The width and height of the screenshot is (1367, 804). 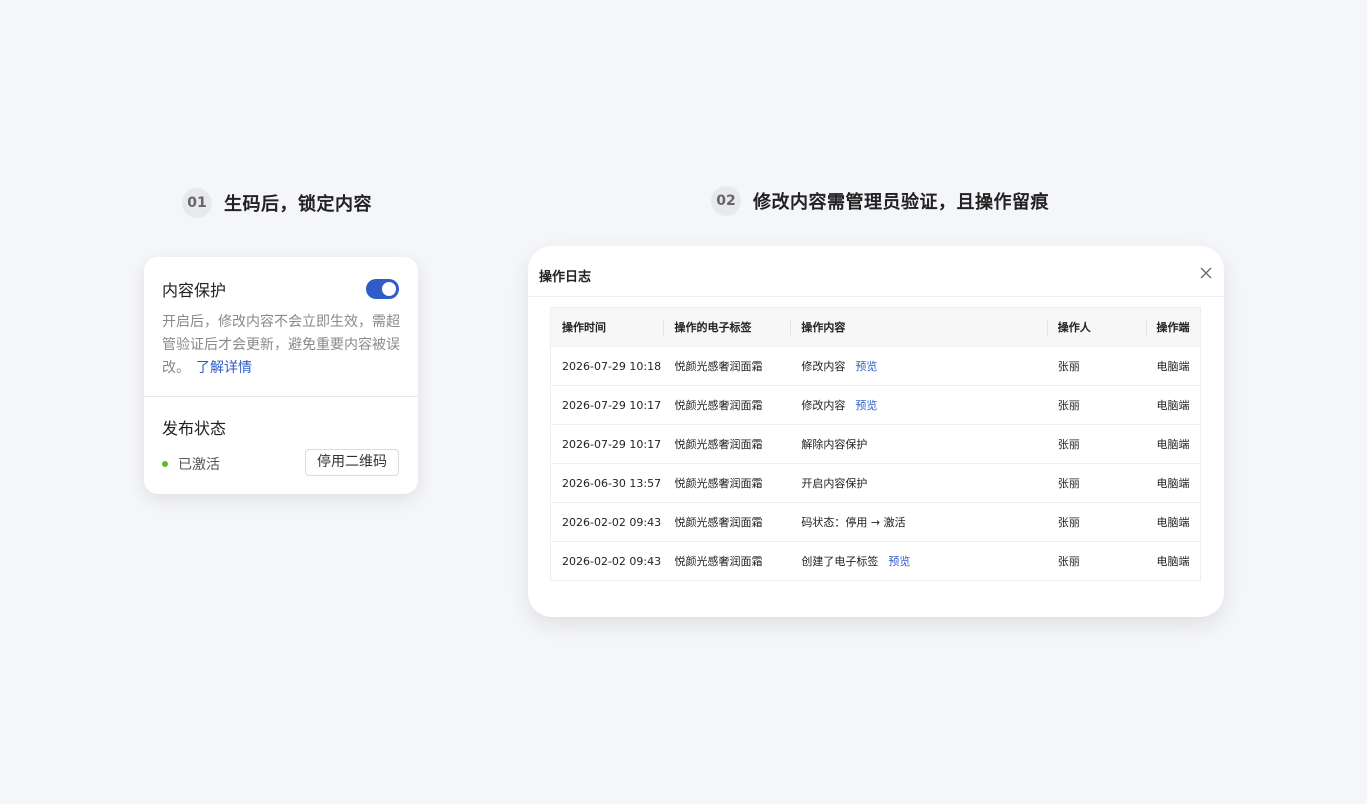 What do you see at coordinates (298, 204) in the screenshot?
I see `section-title: 生码后，锁定内容` at bounding box center [298, 204].